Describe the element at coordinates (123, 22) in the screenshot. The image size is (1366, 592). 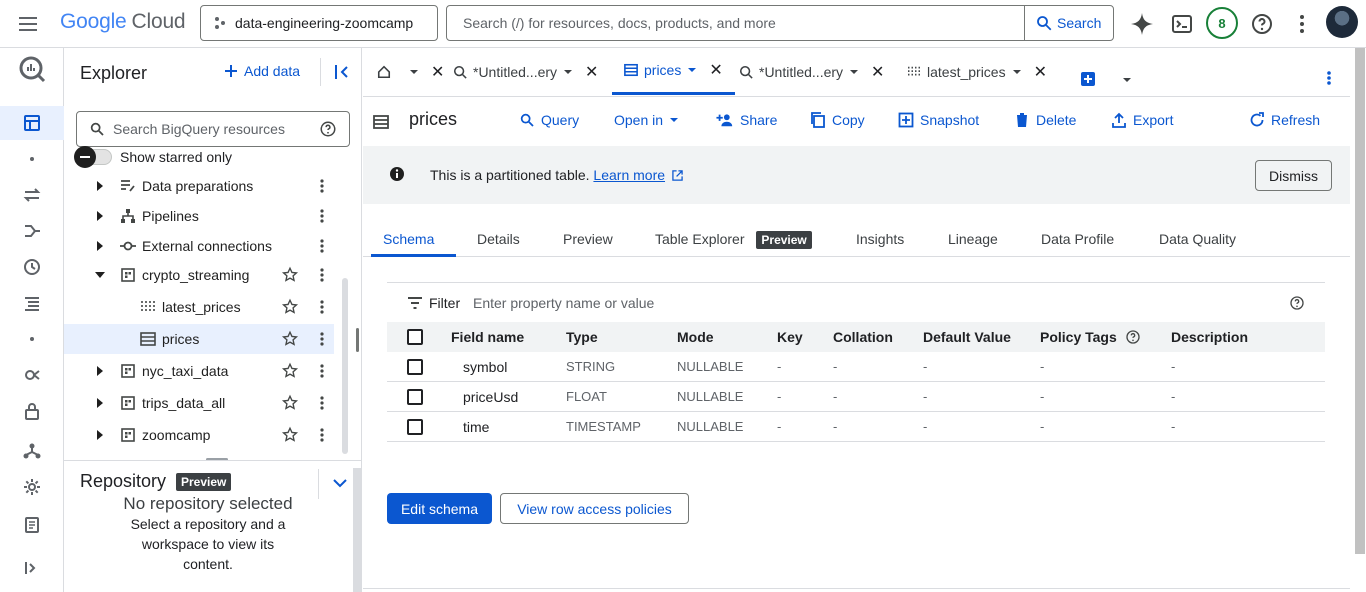
I see `google-cloud-logo: Google Cloud` at that location.